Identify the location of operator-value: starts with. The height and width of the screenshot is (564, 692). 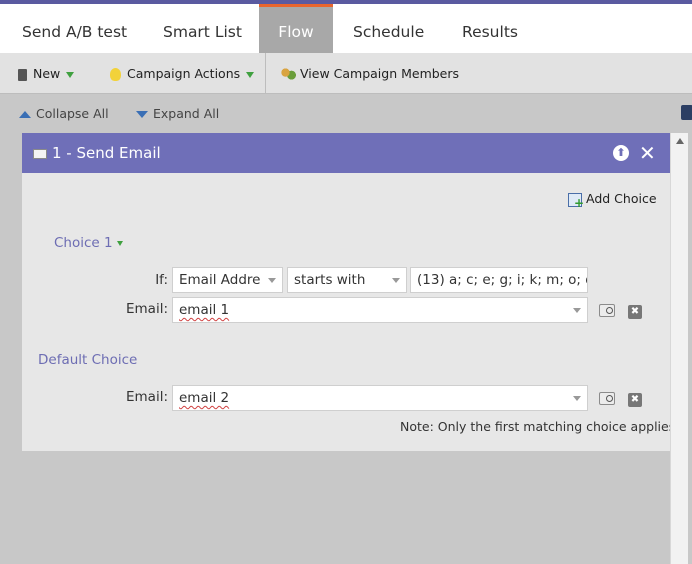
(330, 280).